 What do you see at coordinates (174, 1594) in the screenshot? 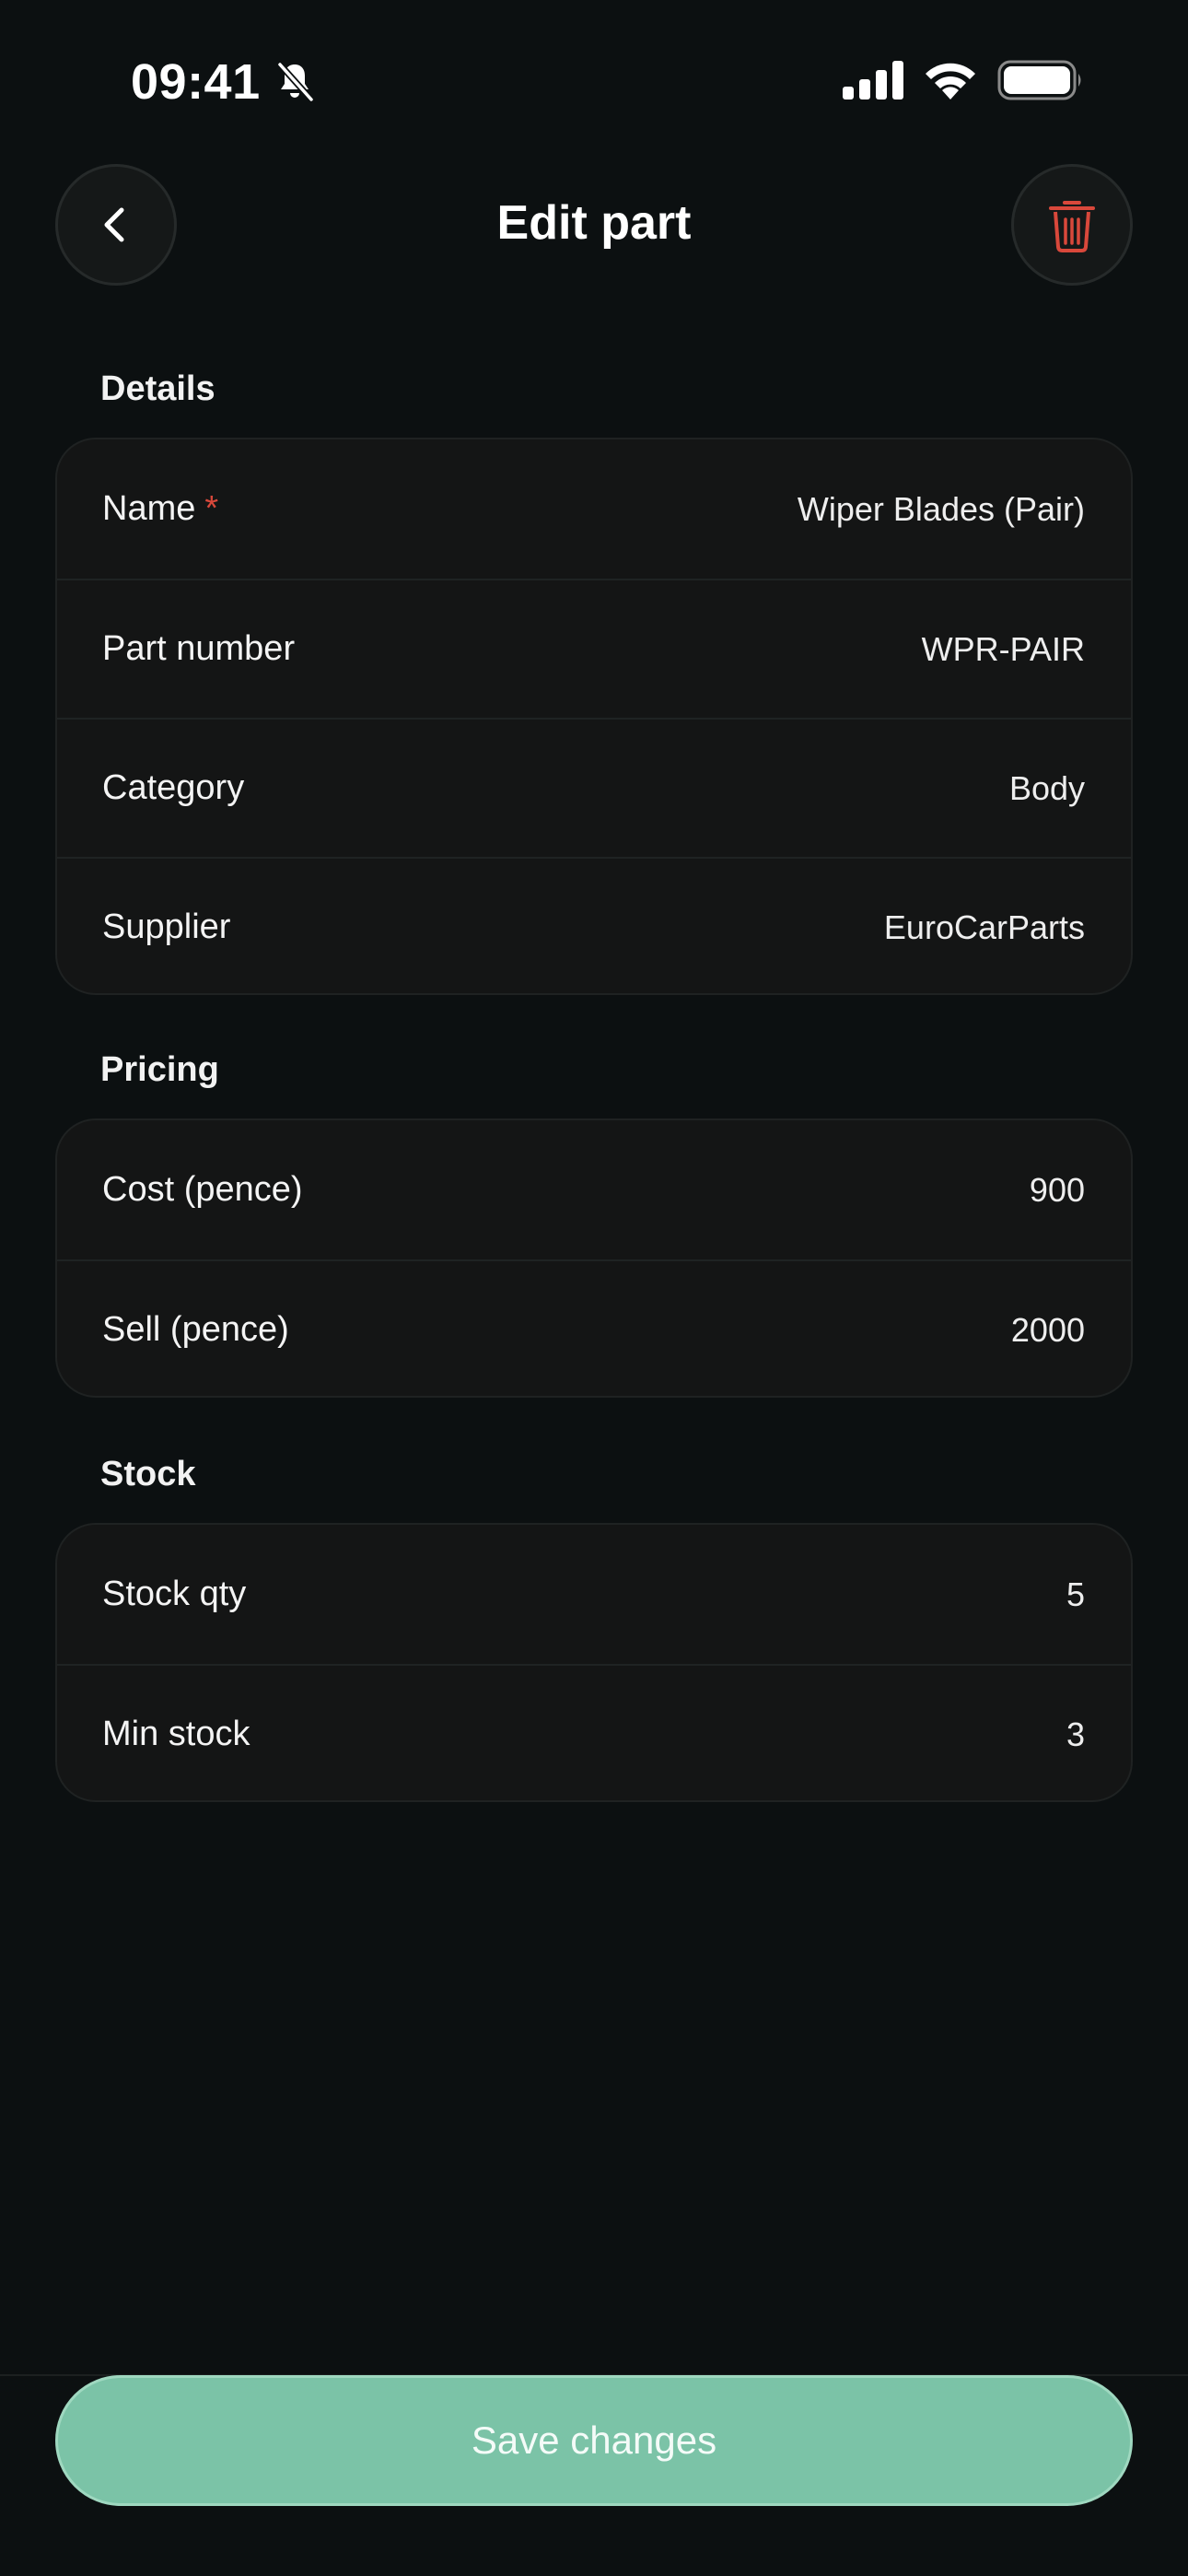
I see `stock-qty-label: Stock qty` at bounding box center [174, 1594].